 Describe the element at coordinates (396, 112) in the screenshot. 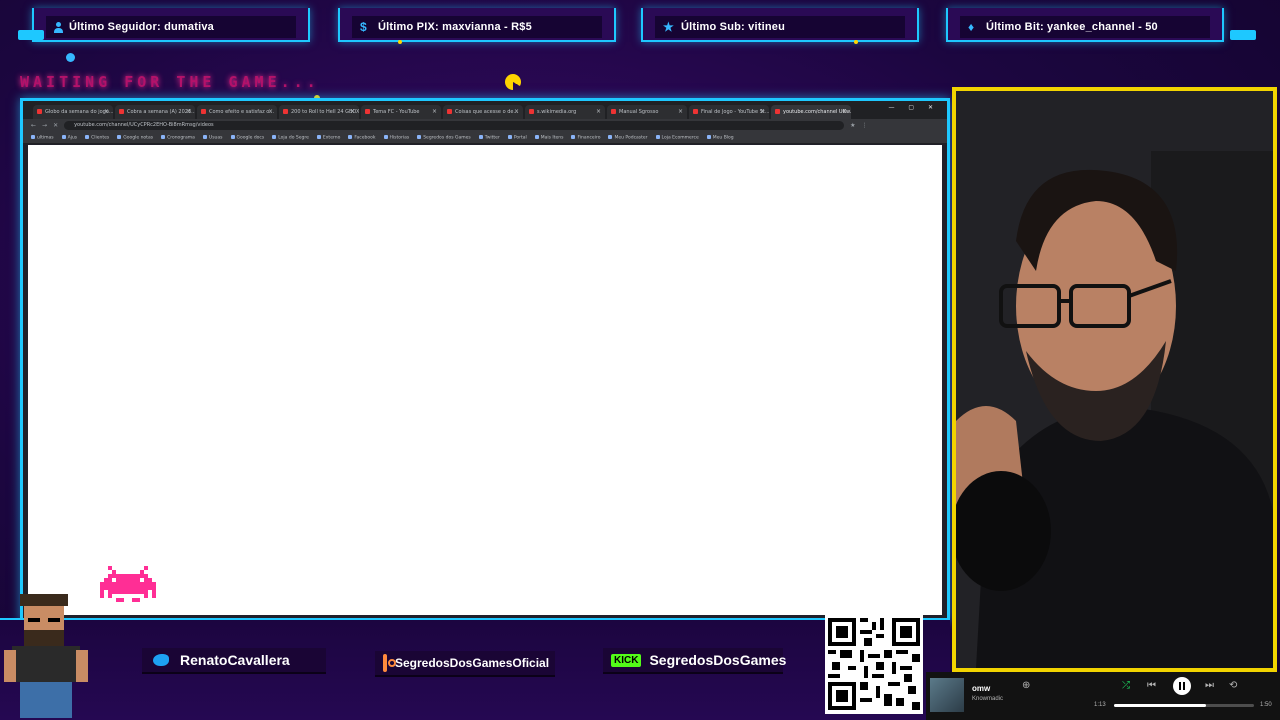

I see `tab-title: Tema FC - YouTube` at that location.